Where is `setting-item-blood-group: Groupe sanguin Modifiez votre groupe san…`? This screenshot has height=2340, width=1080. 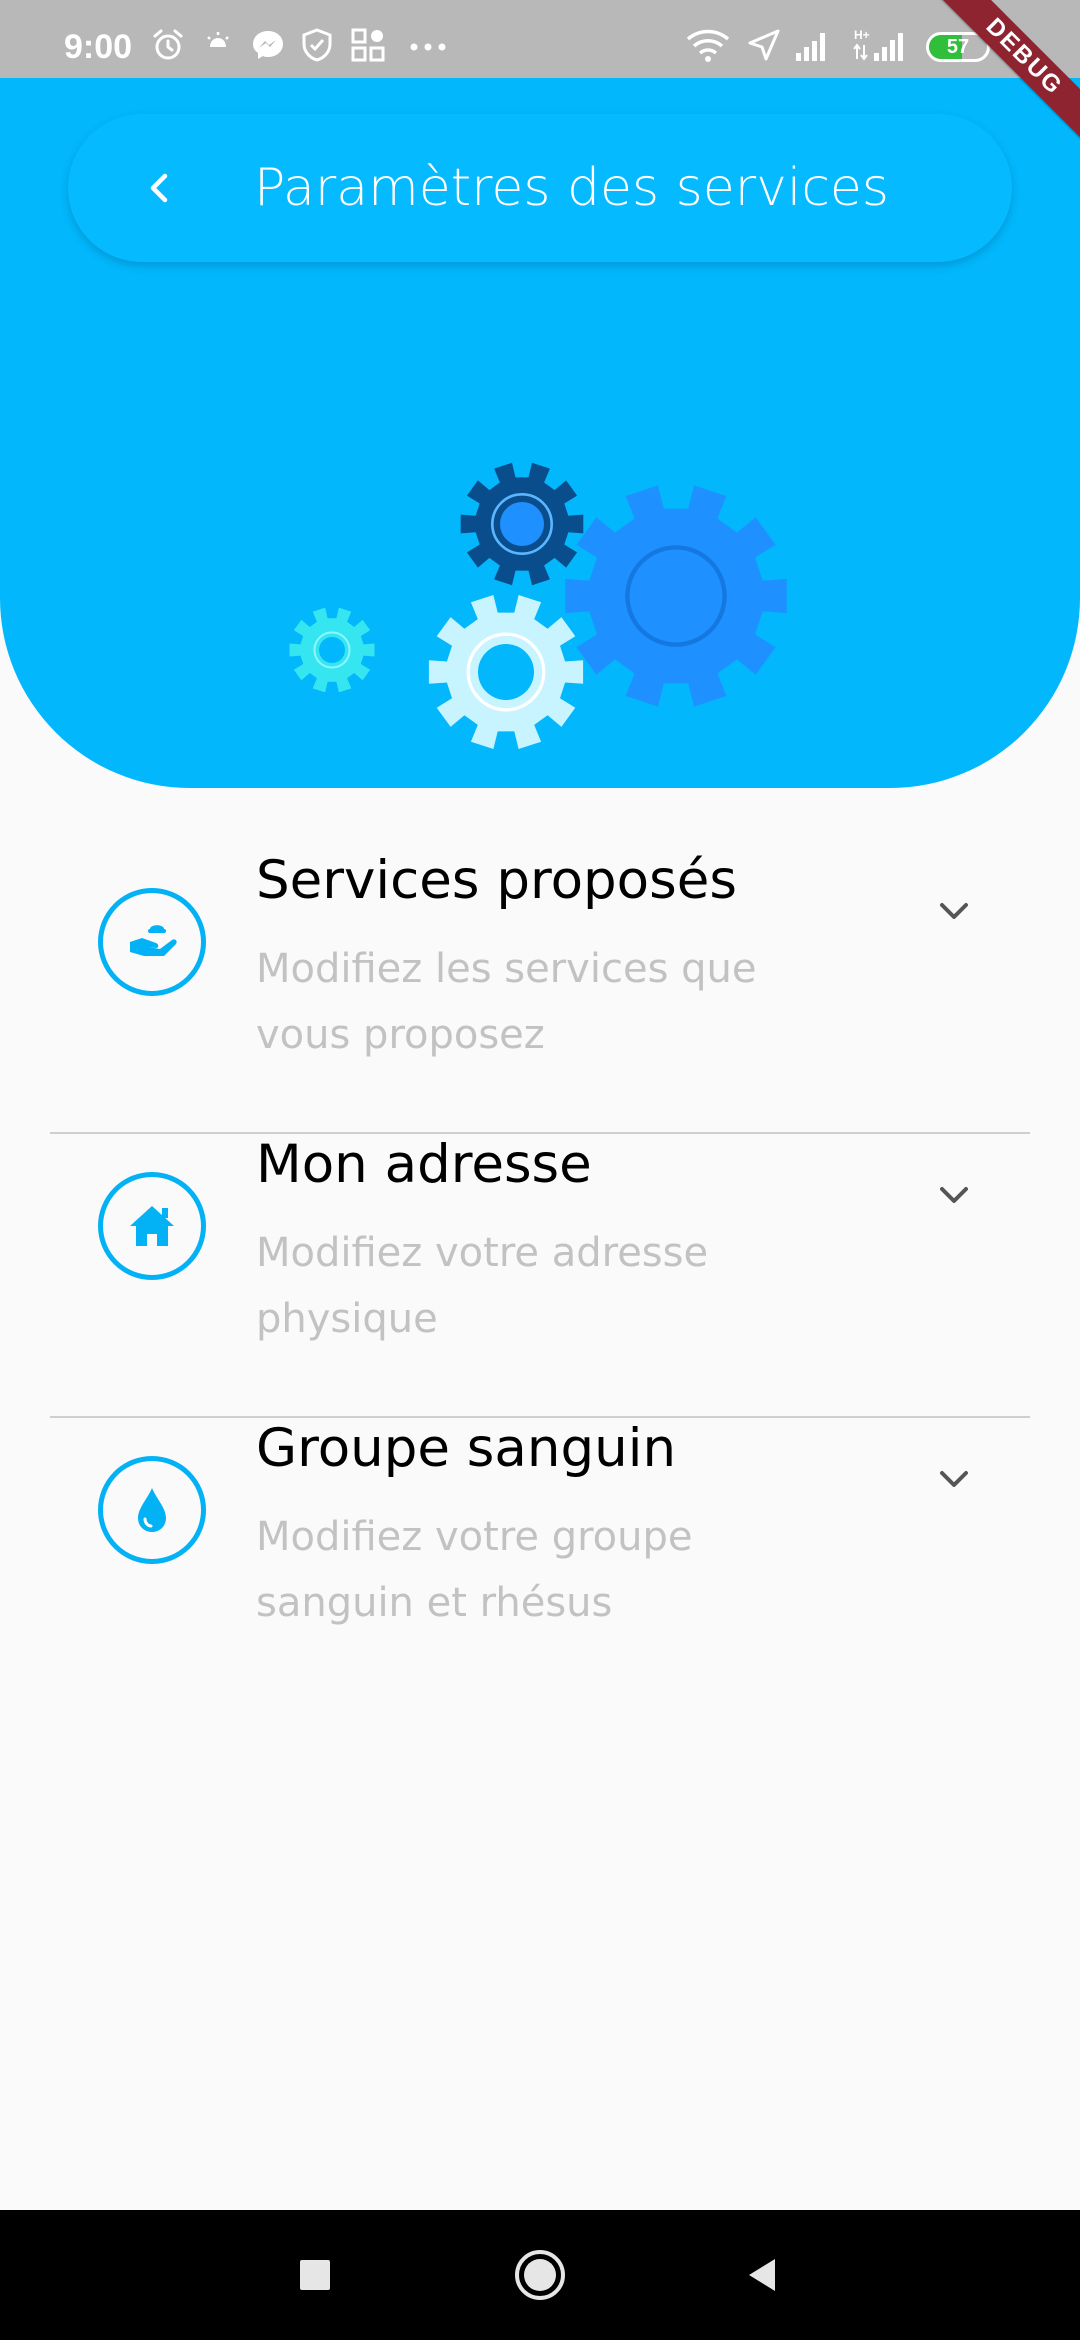 setting-item-blood-group: Groupe sanguin Modifiez votre groupe san… is located at coordinates (540, 1560).